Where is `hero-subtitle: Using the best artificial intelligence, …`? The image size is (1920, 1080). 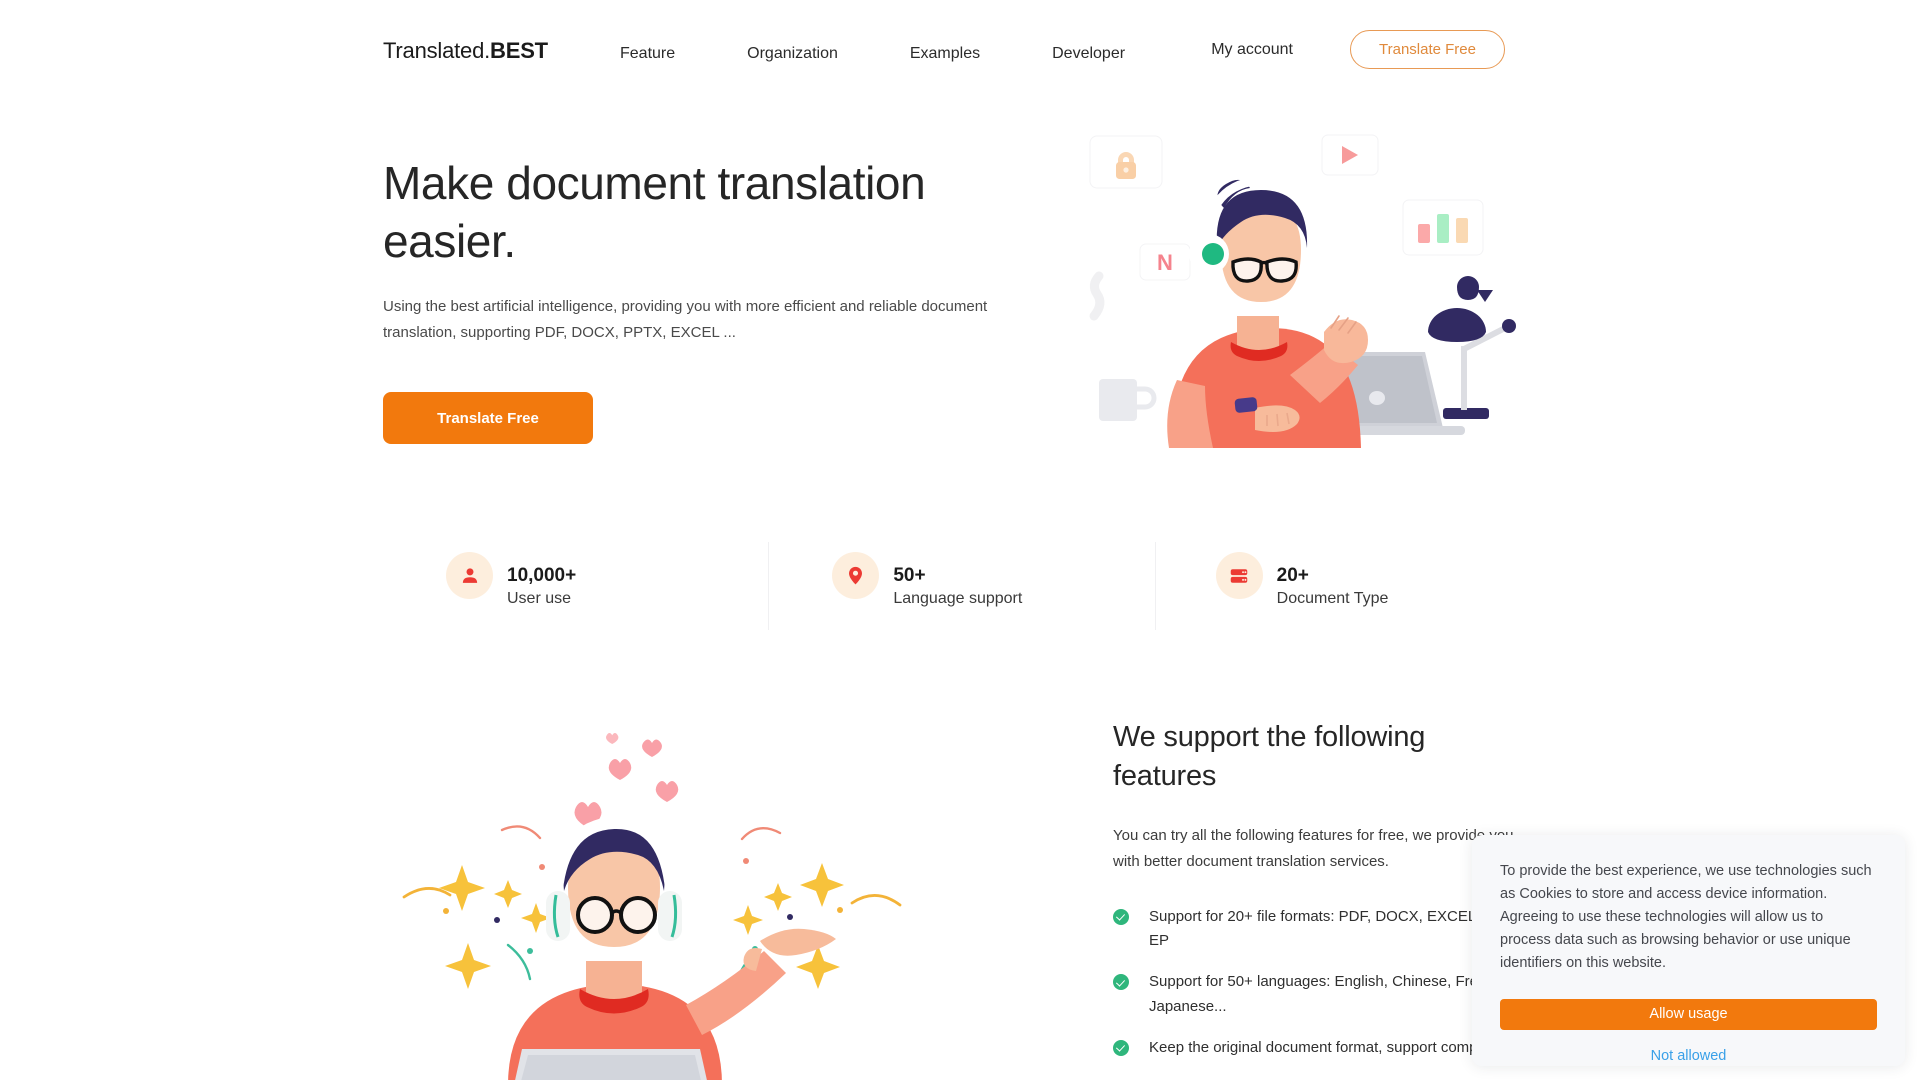 hero-subtitle: Using the best artificial intelligence, … is located at coordinates (685, 319).